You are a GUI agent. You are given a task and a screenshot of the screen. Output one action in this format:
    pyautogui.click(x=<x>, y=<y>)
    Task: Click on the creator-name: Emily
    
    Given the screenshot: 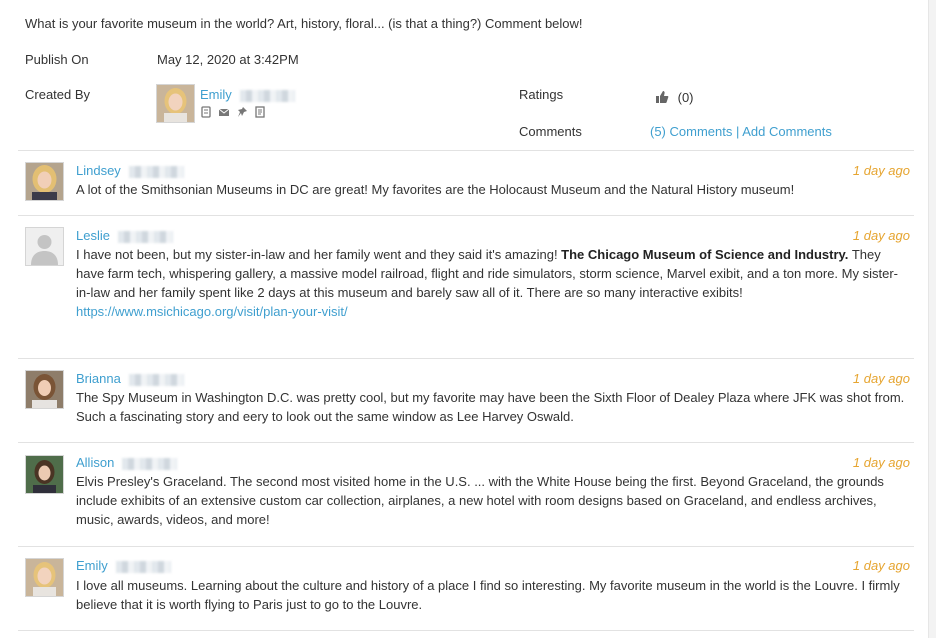 What is the action you would take?
    pyautogui.click(x=247, y=94)
    